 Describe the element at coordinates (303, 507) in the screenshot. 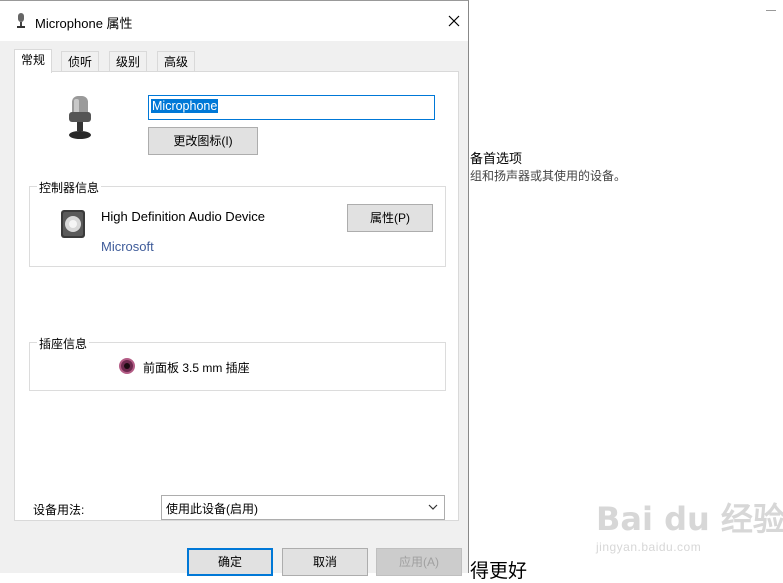

I see `device-usage-select: 使用此设备(启用)` at that location.